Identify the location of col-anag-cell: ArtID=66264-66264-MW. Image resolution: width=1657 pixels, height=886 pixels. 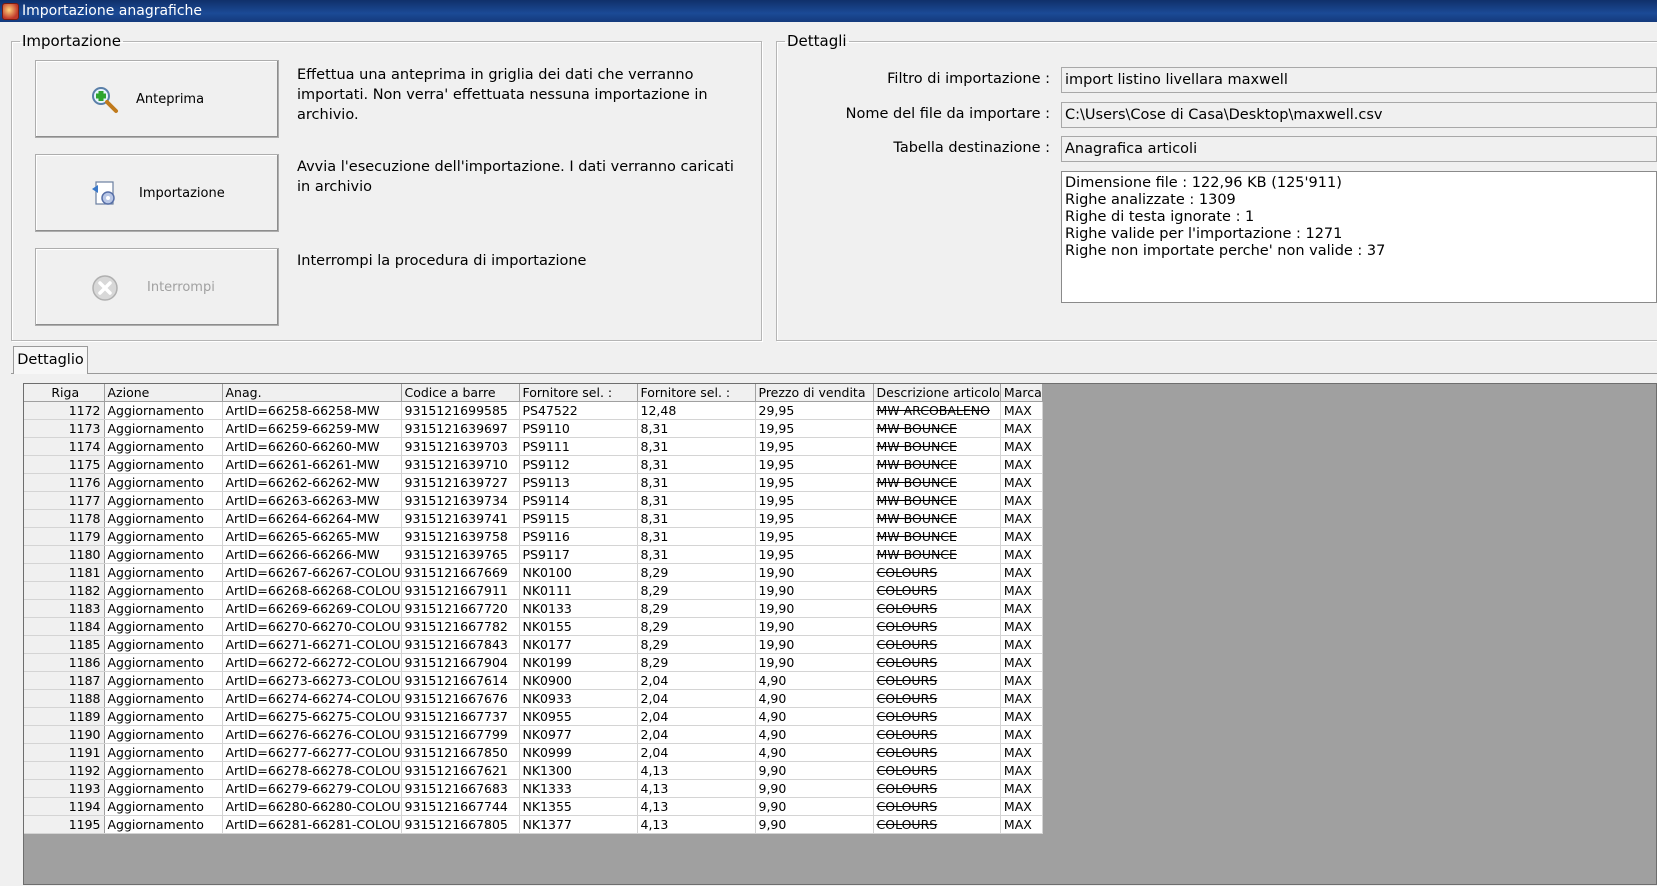
(312, 518).